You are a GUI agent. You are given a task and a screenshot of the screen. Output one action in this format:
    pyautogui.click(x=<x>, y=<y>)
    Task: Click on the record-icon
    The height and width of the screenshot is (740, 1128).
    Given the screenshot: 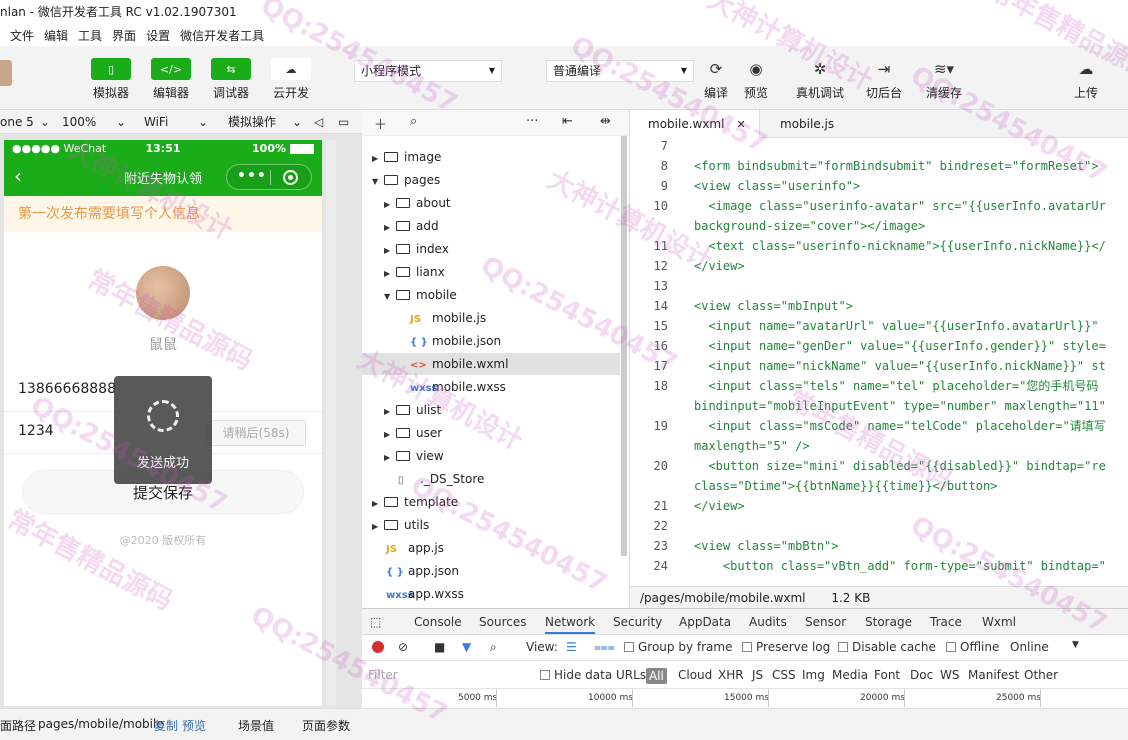 What is the action you would take?
    pyautogui.click(x=378, y=647)
    